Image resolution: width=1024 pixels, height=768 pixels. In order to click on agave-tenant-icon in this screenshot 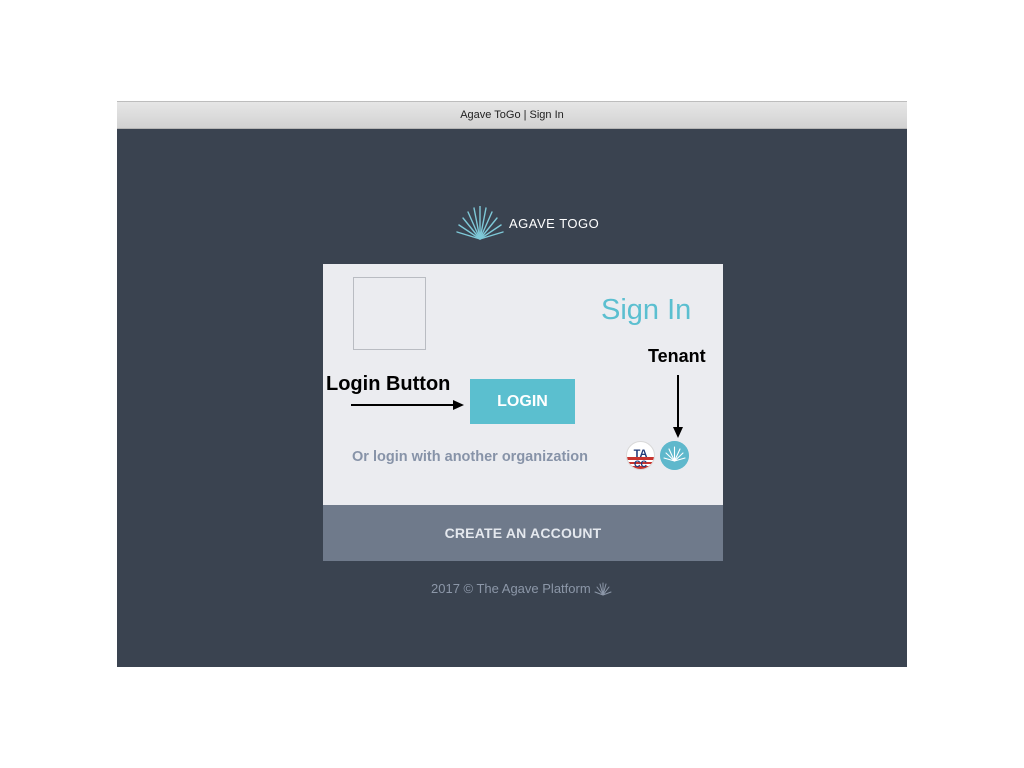, I will do `click(674, 455)`.